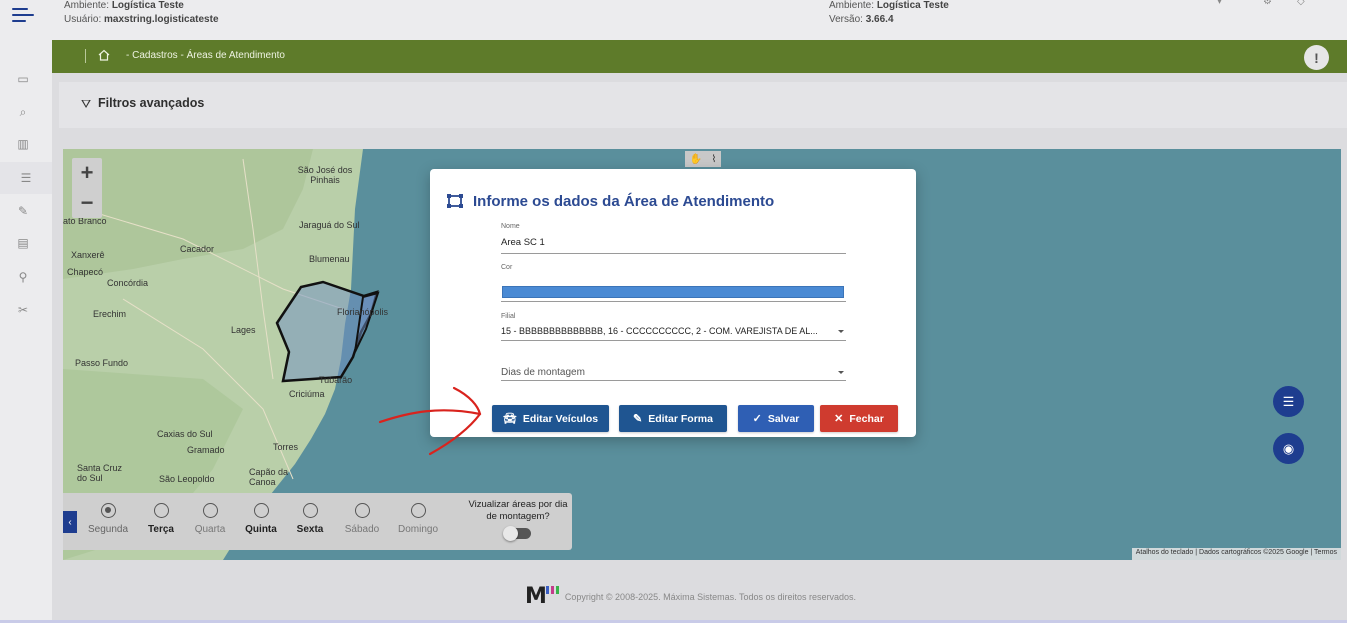 This screenshot has height=623, width=1347. Describe the element at coordinates (509, 419) in the screenshot. I see `car-icon: 🚘︎` at that location.